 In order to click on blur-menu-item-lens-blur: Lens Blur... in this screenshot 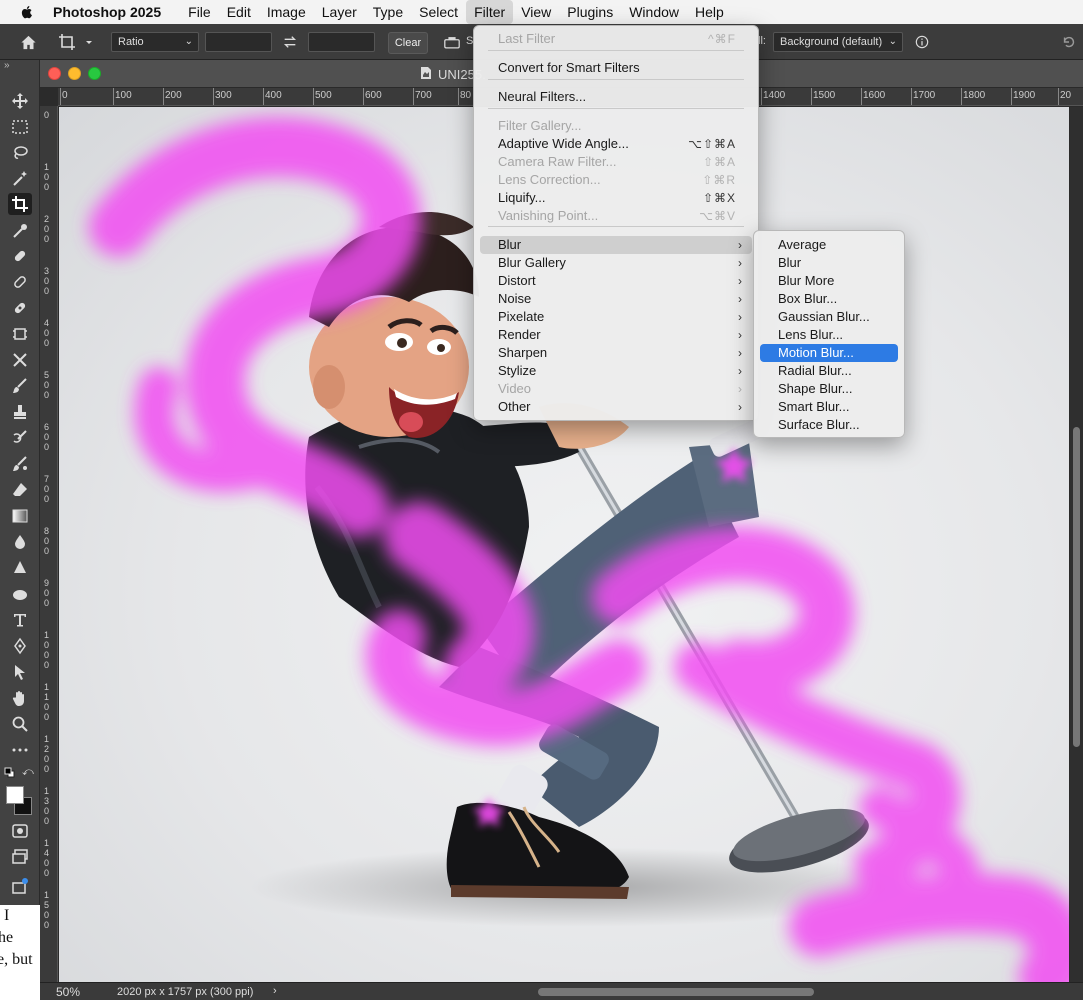, I will do `click(829, 335)`.